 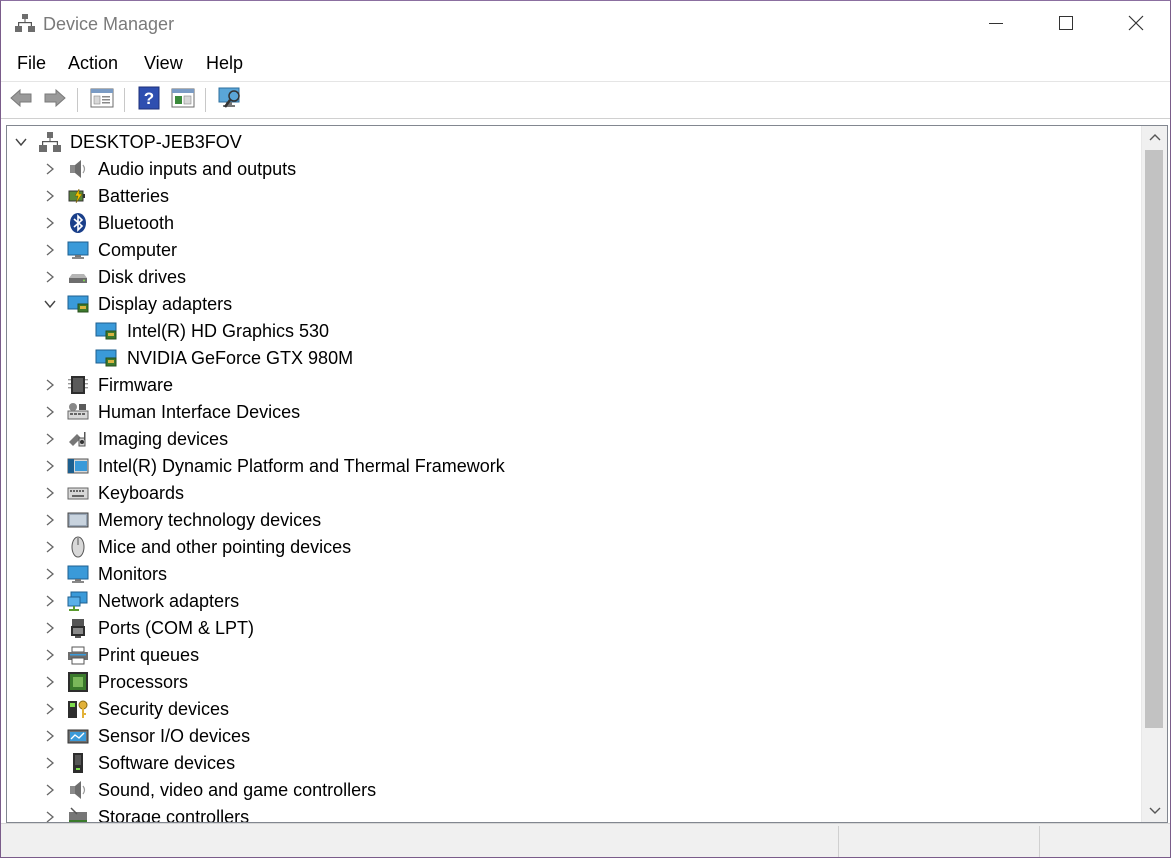 I want to click on tree-item-row: Security devices, so click(x=574, y=709).